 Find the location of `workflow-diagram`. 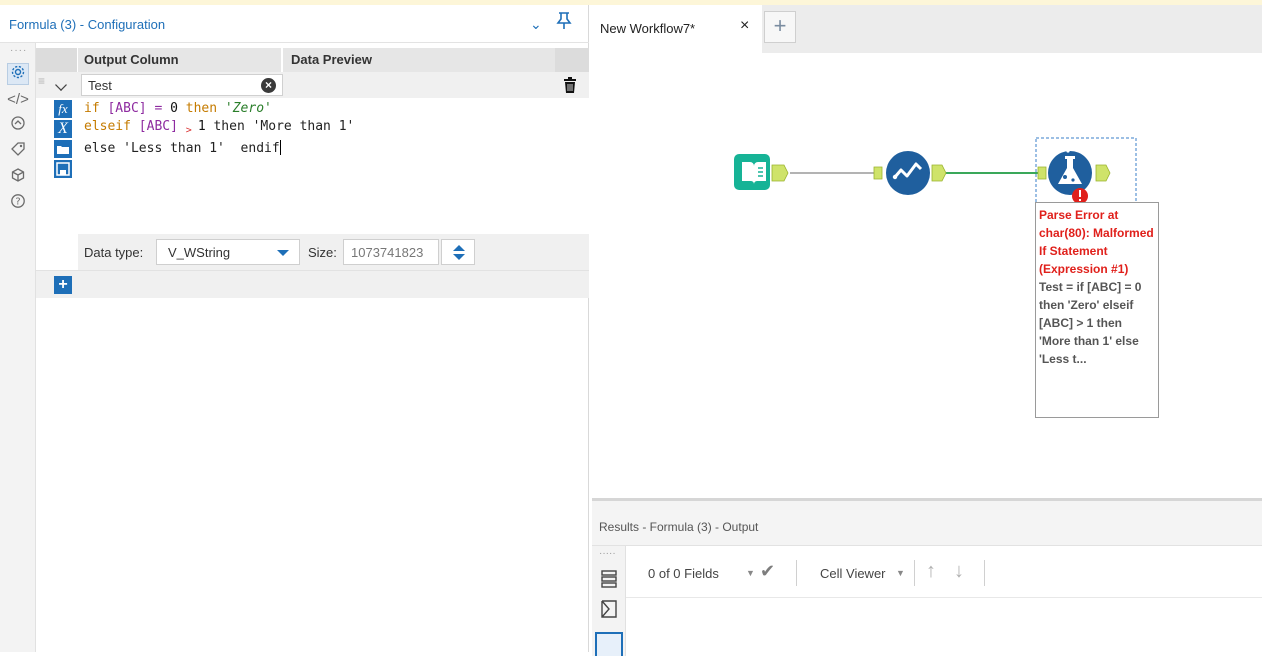

workflow-diagram is located at coordinates (935, 174).